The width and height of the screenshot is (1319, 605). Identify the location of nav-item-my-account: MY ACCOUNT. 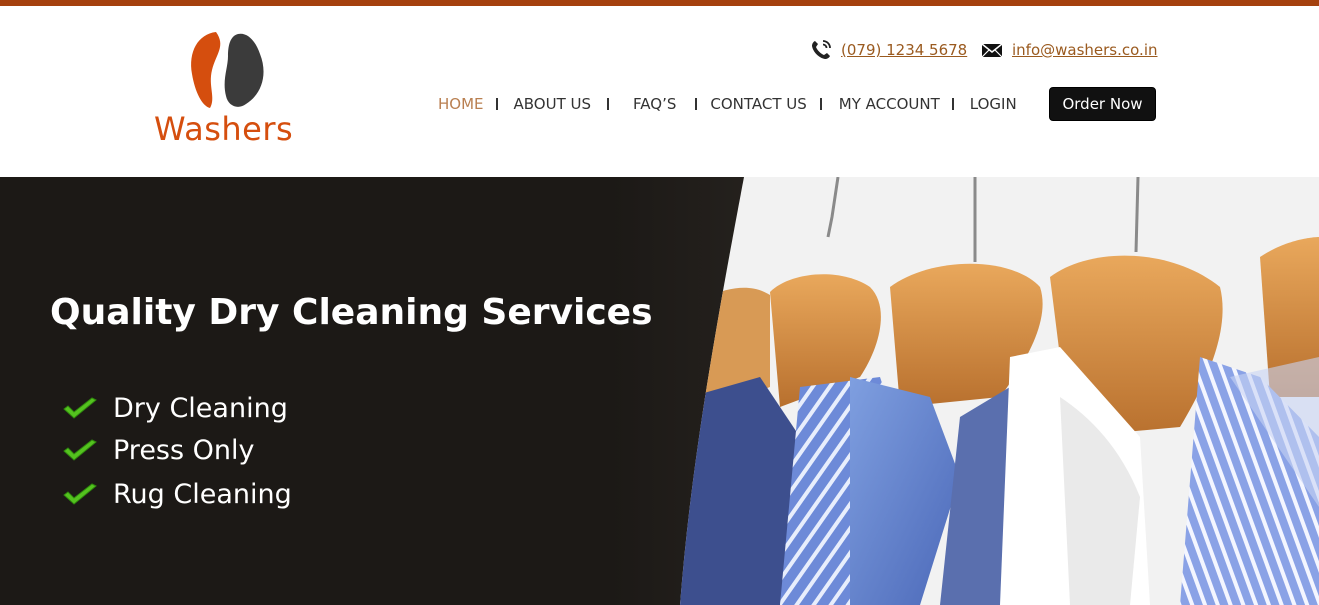
(889, 104).